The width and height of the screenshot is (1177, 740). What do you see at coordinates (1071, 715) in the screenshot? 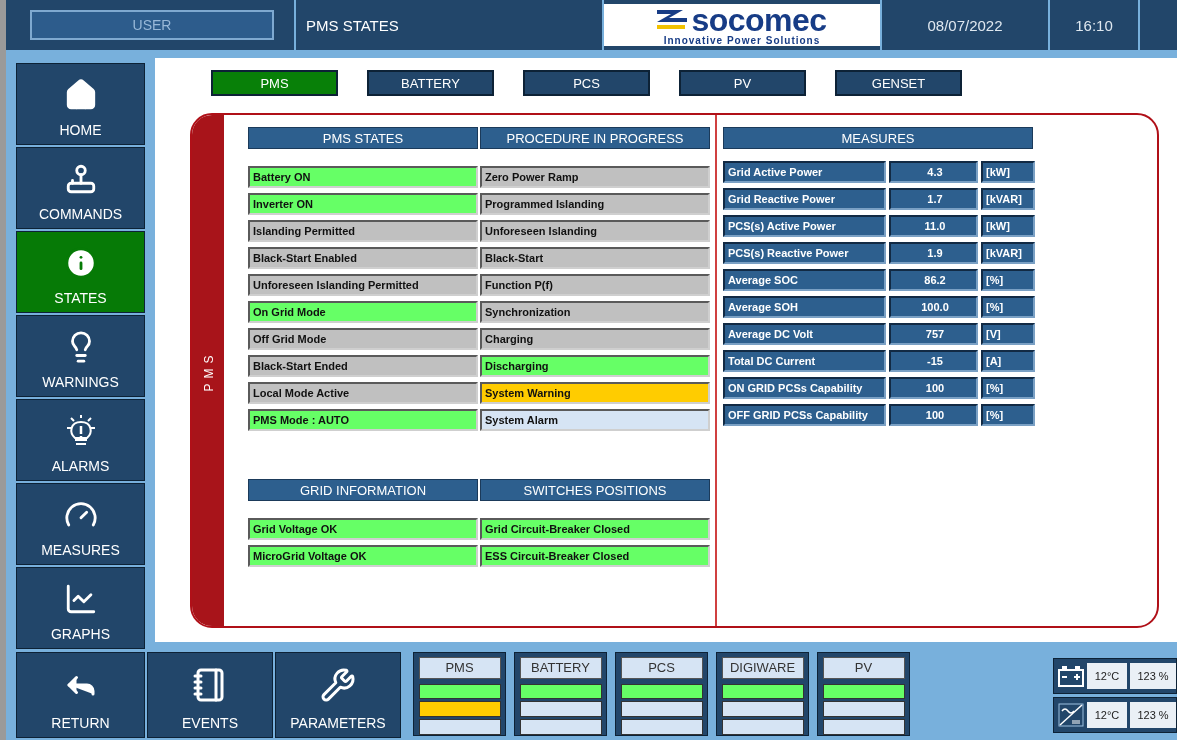
I see `inverter-icon` at bounding box center [1071, 715].